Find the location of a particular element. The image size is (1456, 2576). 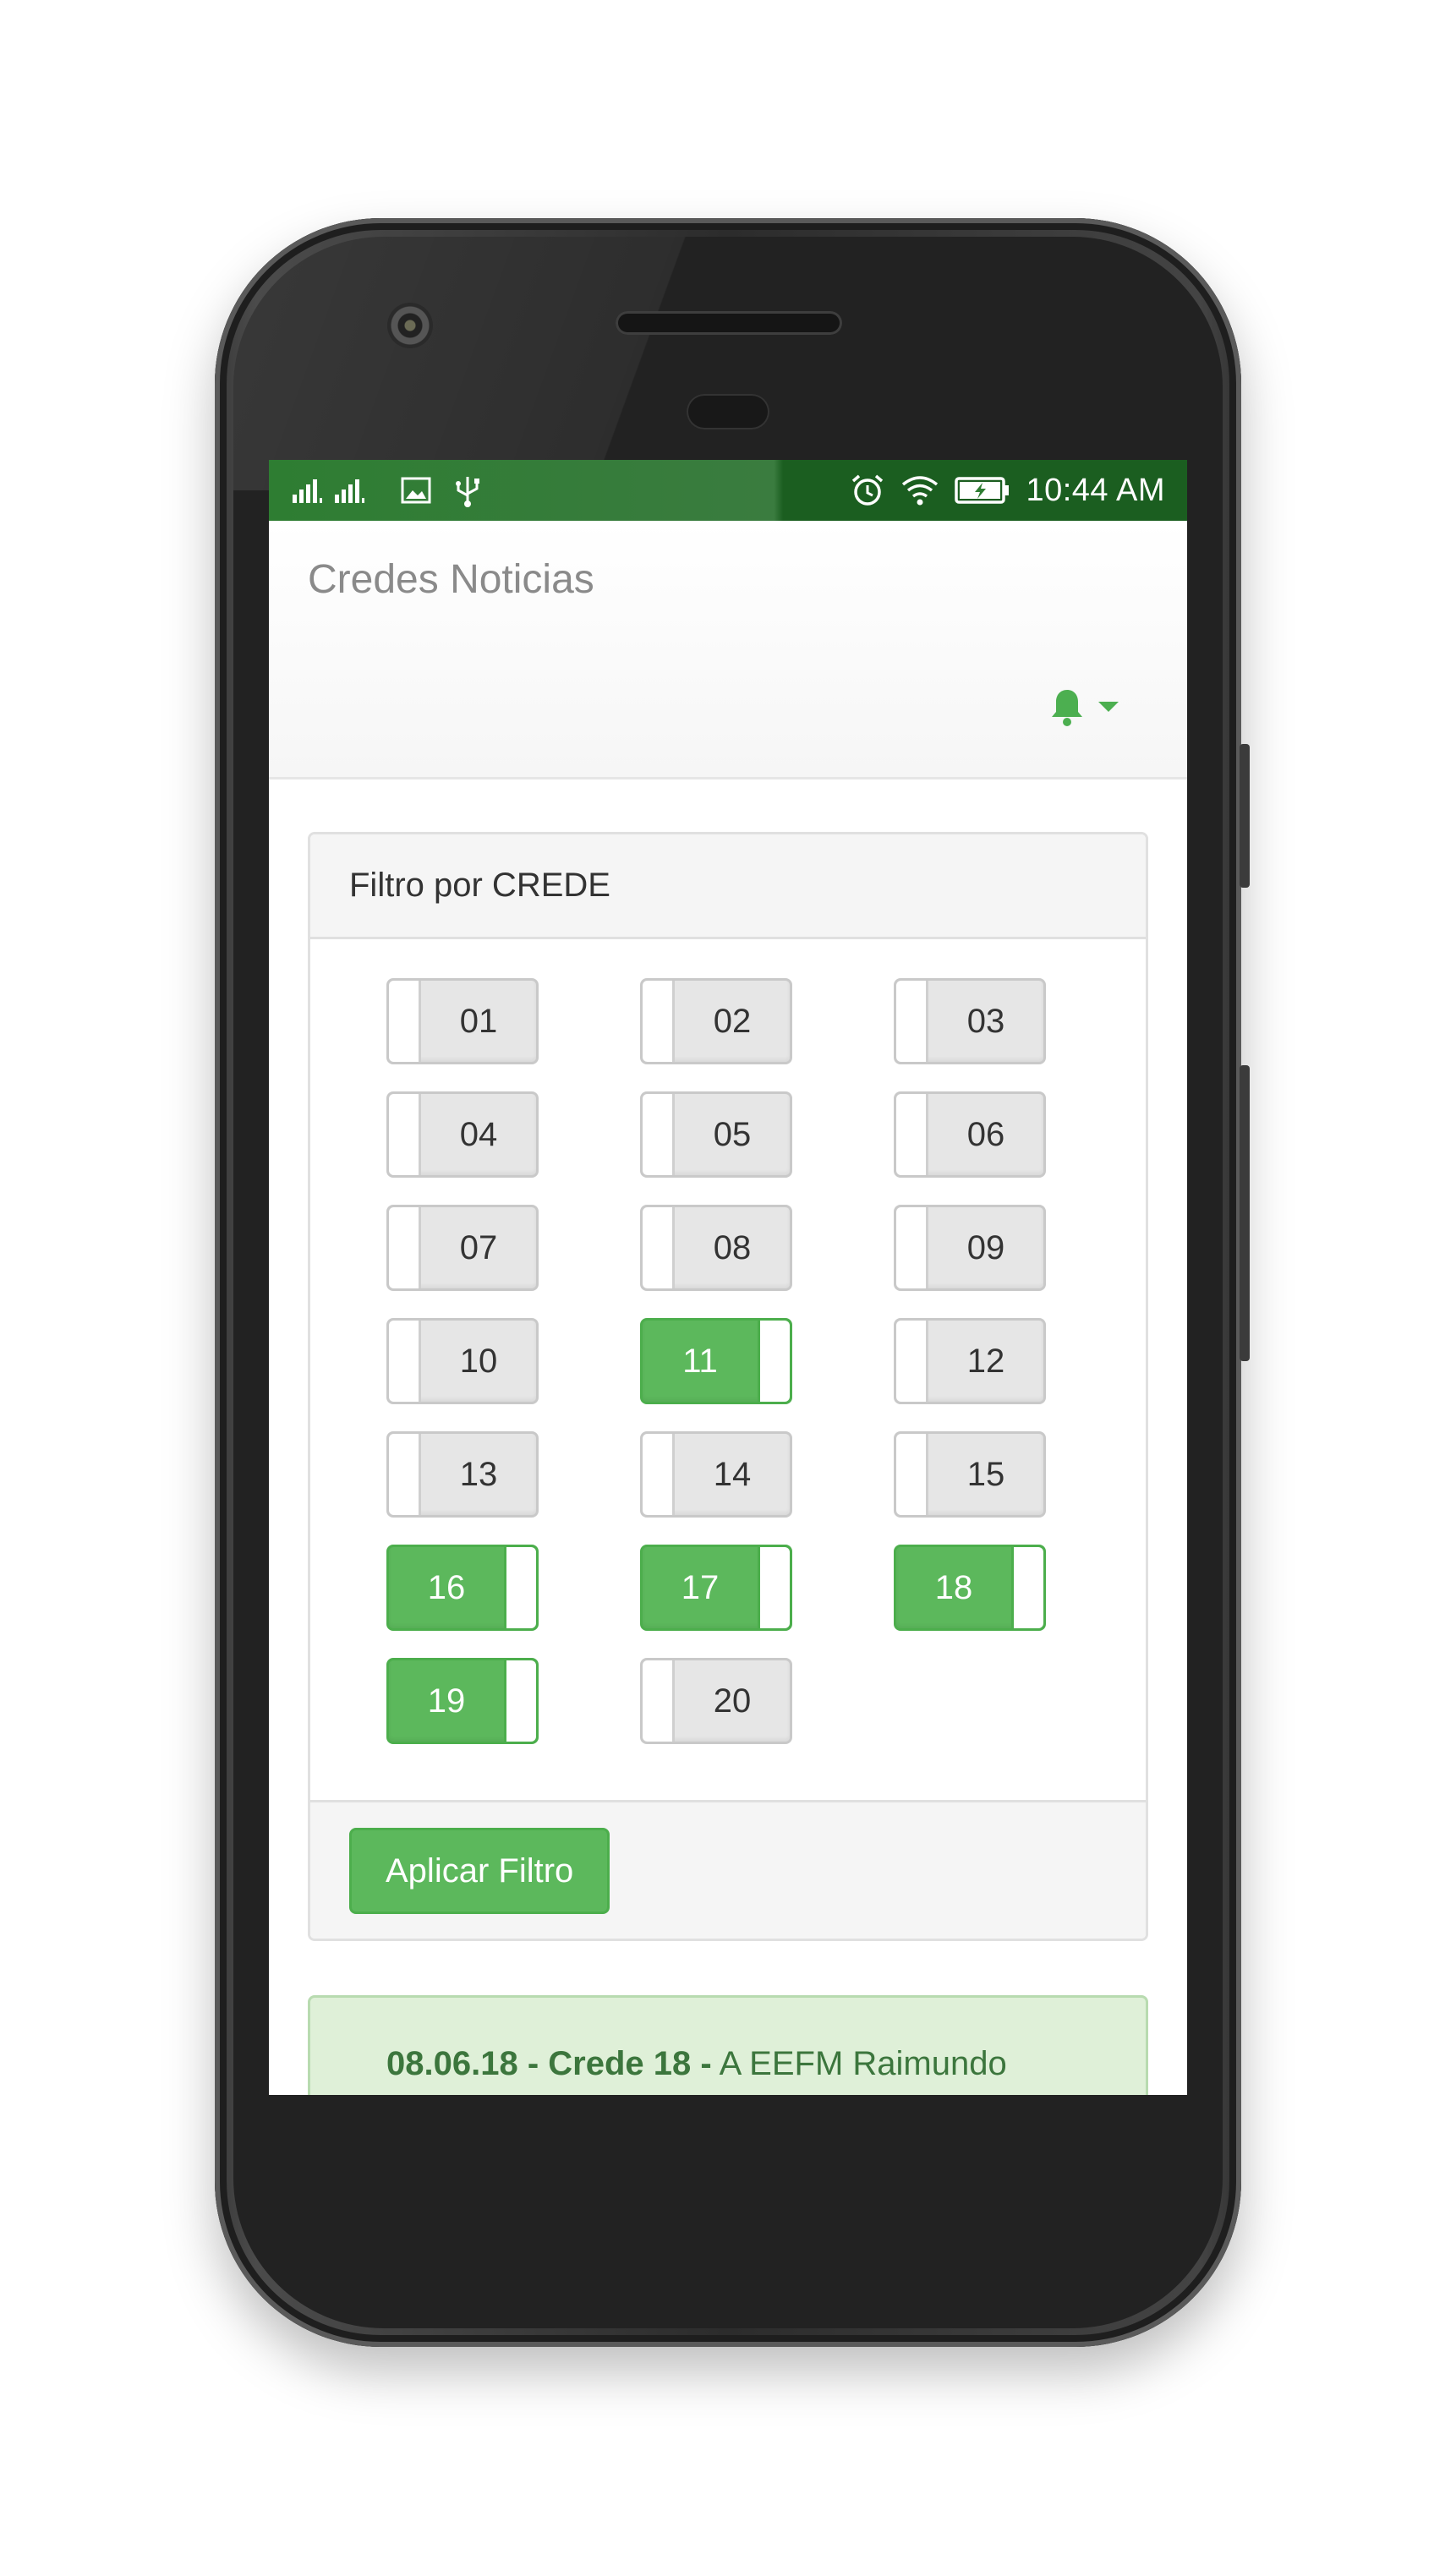

crede-toggle-10: 10 is located at coordinates (462, 1361).